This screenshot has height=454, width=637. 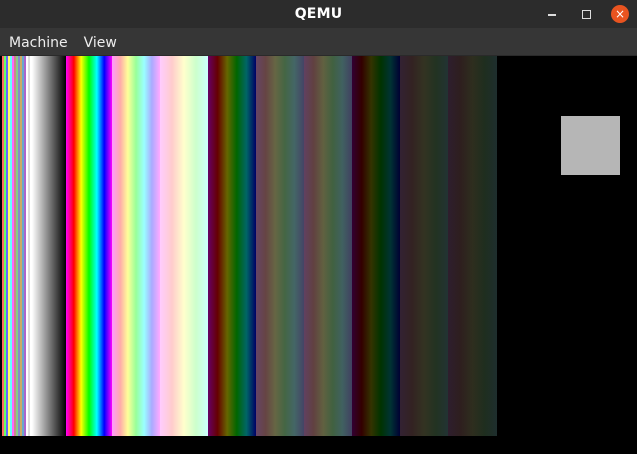 I want to click on close-icon: ×, so click(x=620, y=14).